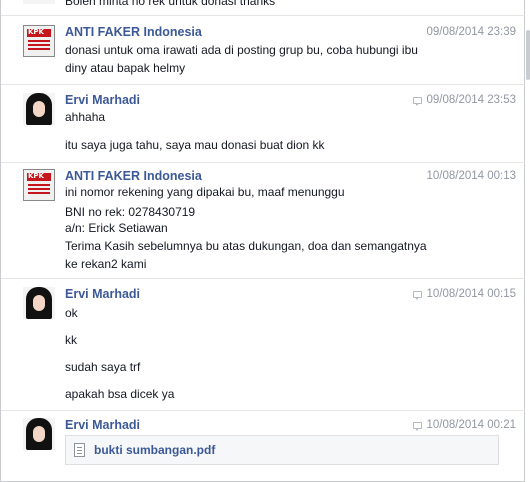  Describe the element at coordinates (85, 117) in the screenshot. I see `message-text: ahhaha` at that location.